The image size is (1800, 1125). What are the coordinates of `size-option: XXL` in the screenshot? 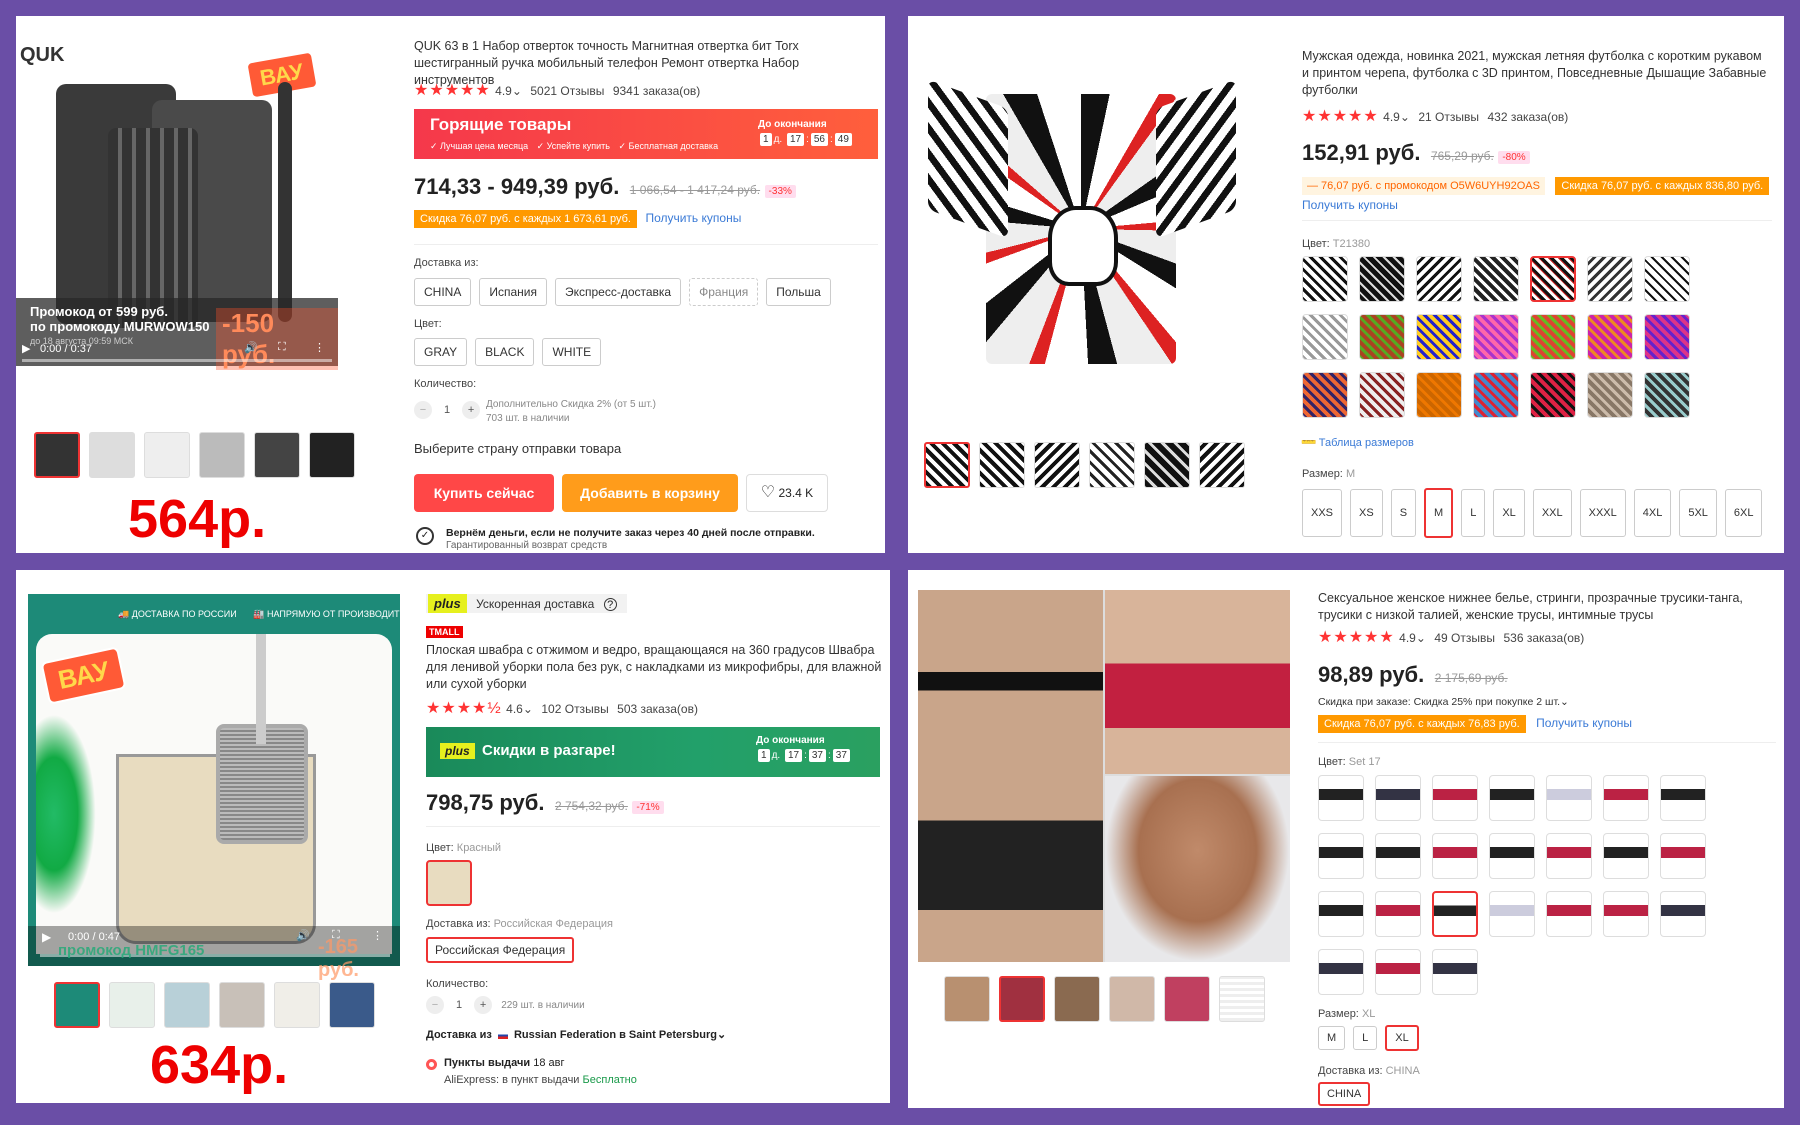 It's located at (1552, 513).